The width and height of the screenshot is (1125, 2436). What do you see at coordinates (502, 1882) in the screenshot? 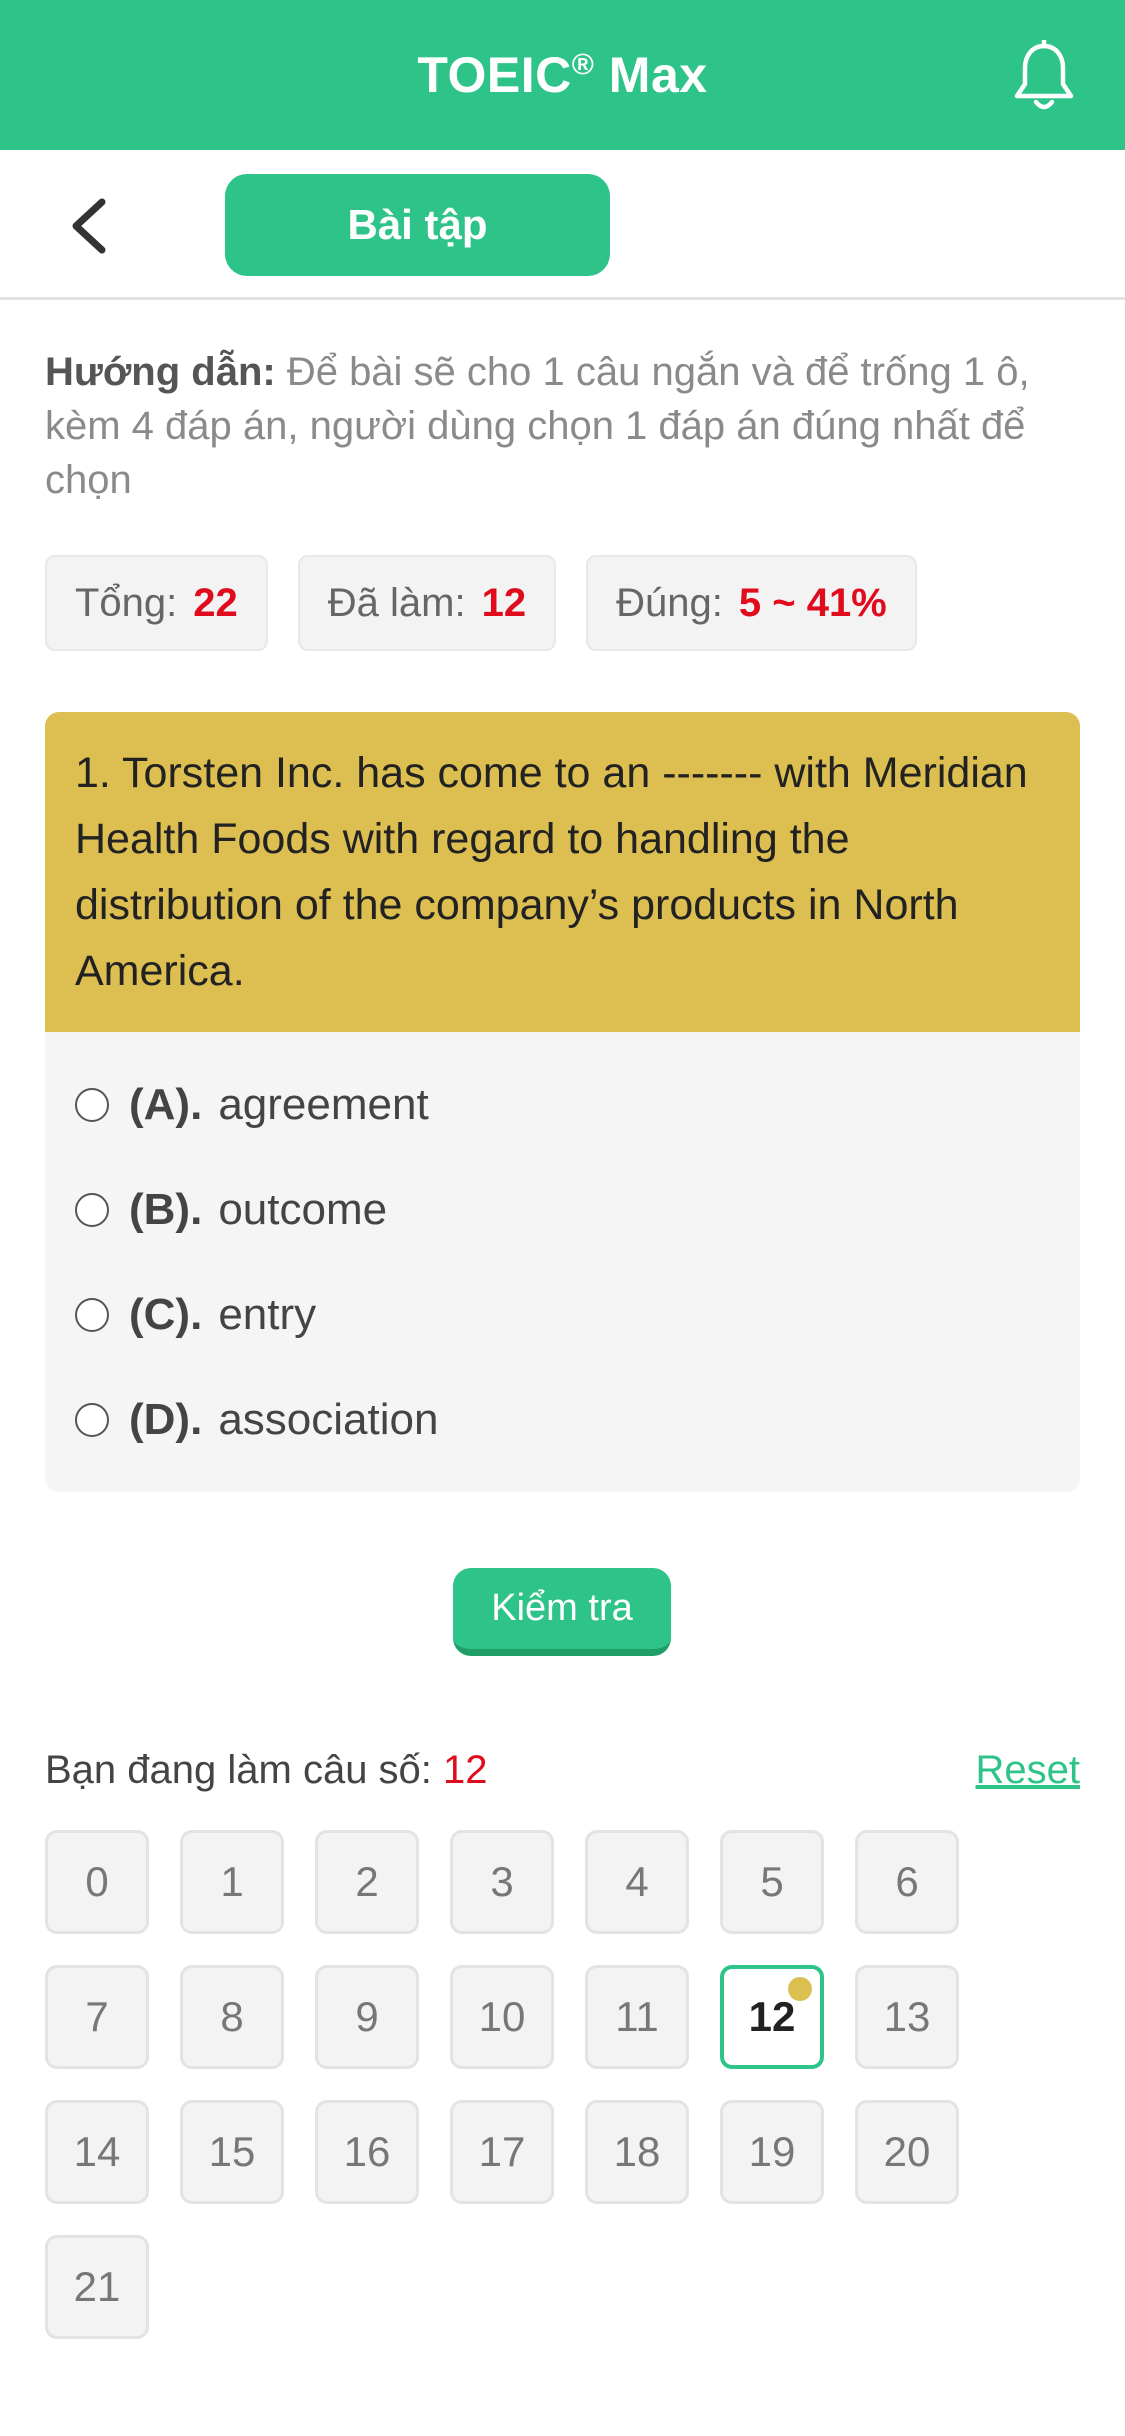
I see `question-number-3: 3` at bounding box center [502, 1882].